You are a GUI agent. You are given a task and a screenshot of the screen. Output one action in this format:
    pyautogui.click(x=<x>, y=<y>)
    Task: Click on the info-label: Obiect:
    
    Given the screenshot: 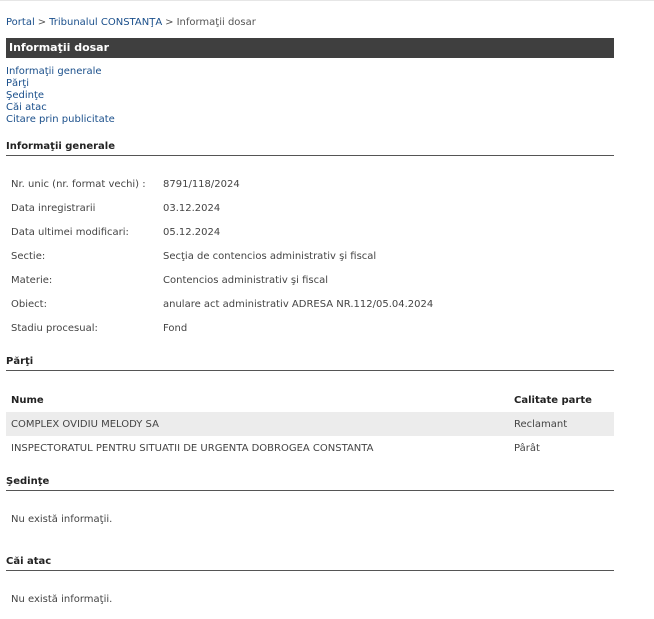 What is the action you would take?
    pyautogui.click(x=29, y=304)
    